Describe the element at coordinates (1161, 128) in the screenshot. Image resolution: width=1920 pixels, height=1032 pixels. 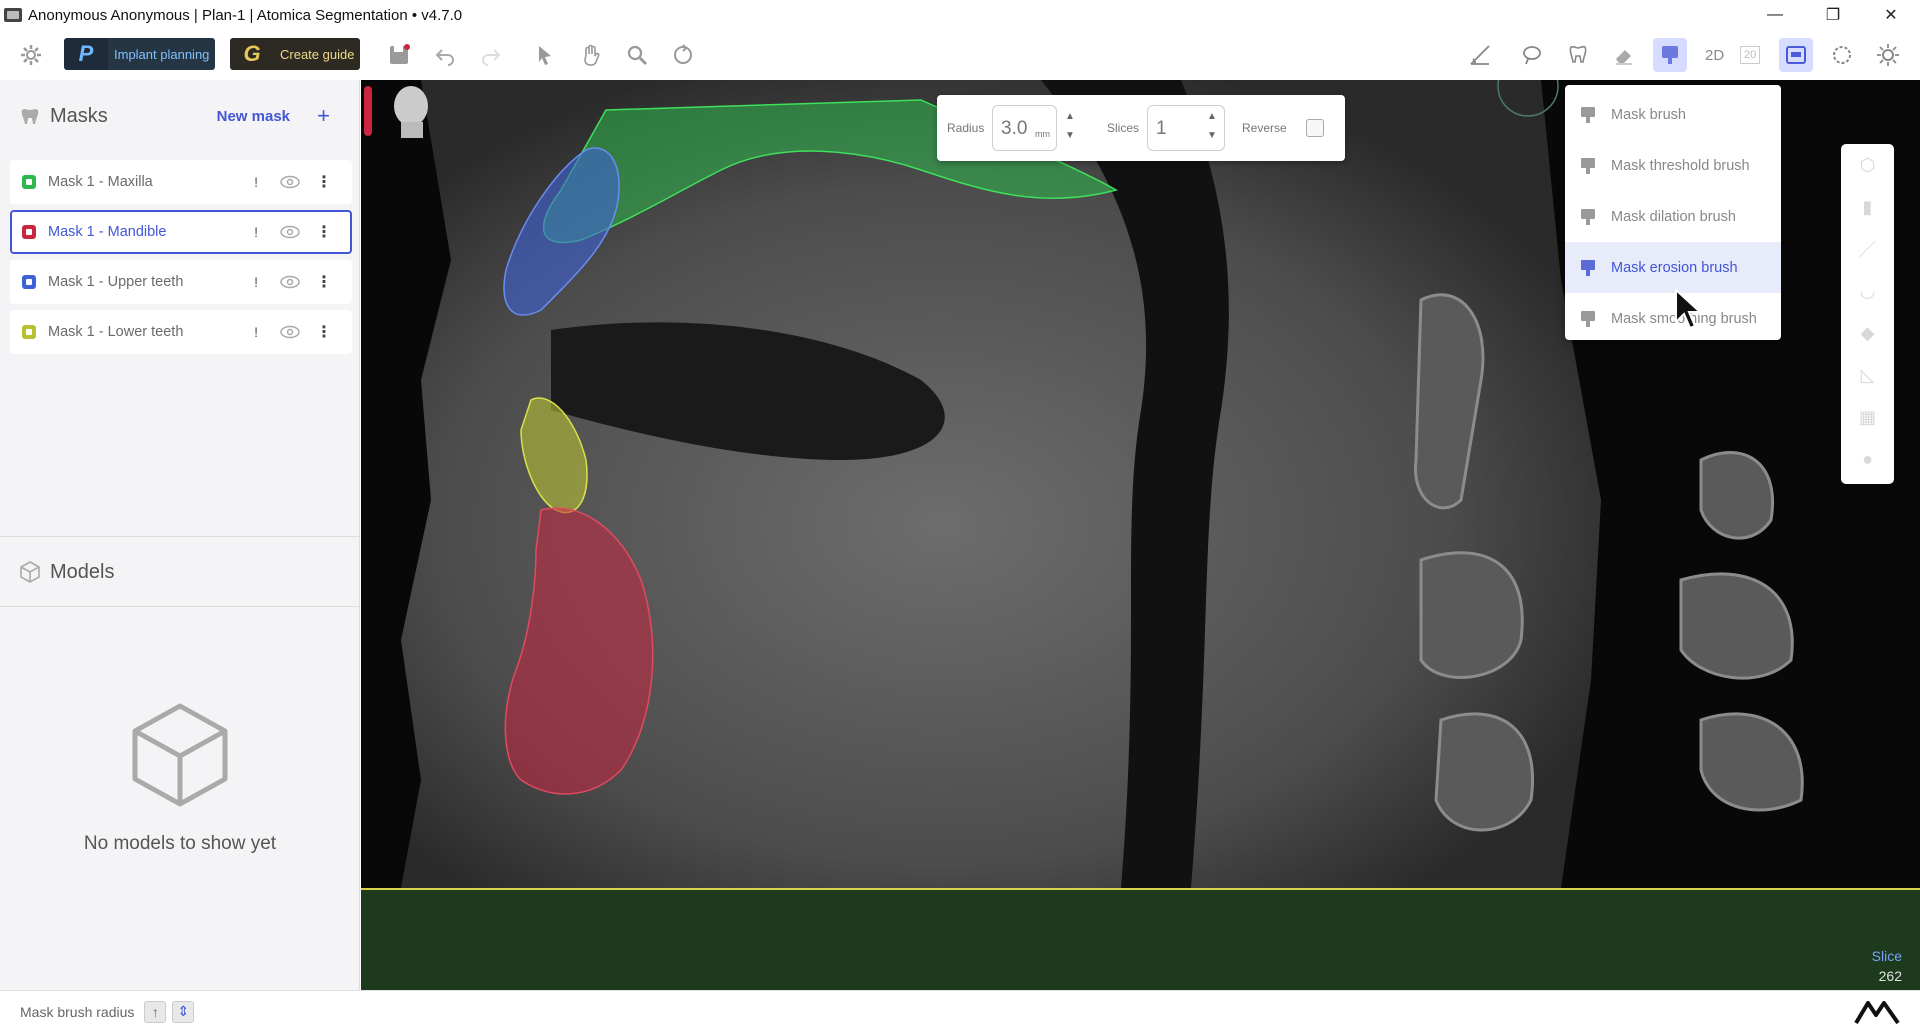
I see `slices-value: 1` at that location.